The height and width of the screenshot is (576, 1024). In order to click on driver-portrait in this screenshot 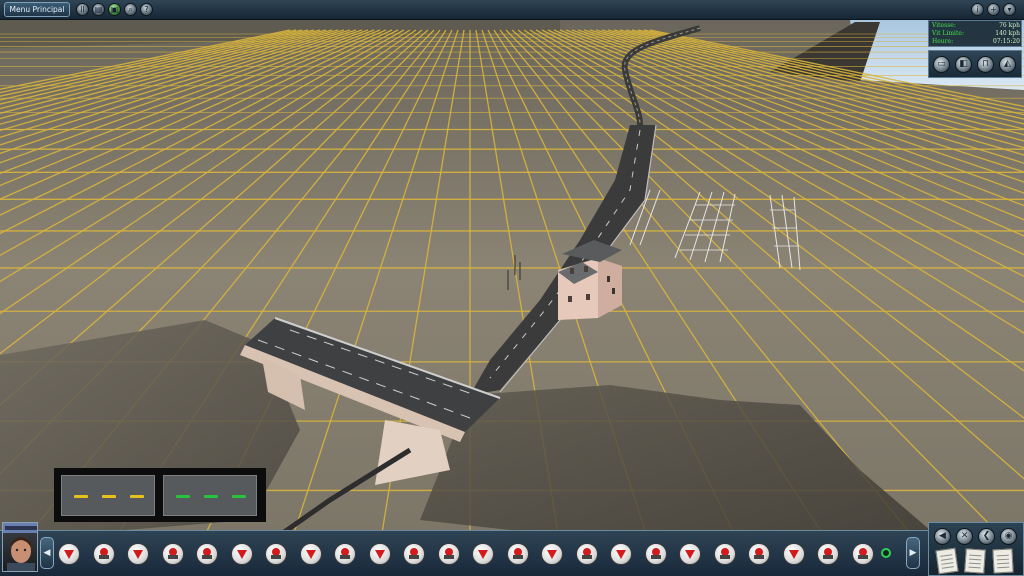, I will do `click(20, 547)`.